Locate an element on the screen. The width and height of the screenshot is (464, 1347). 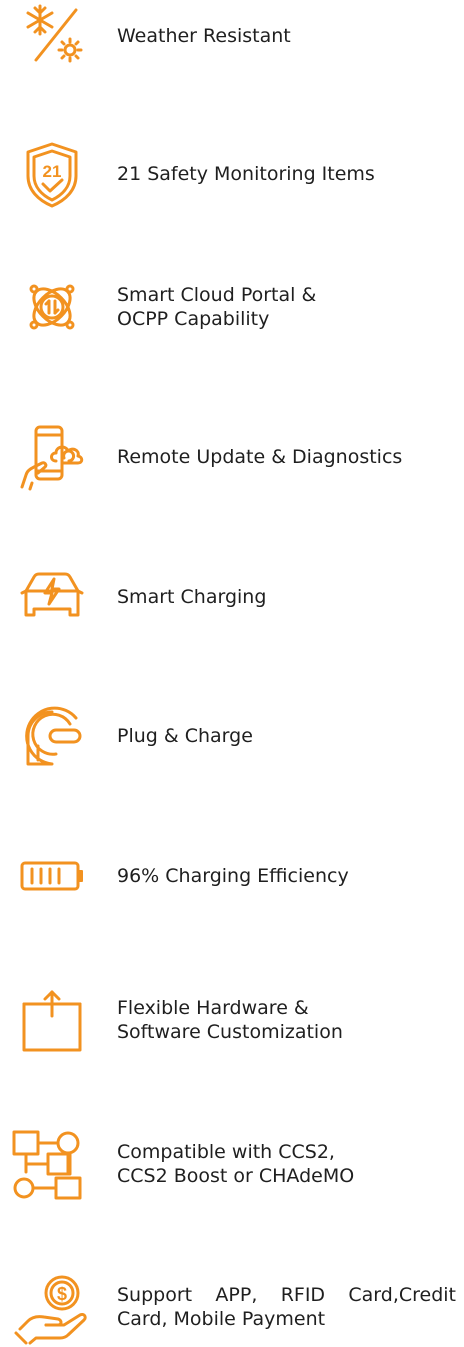
svg-text: 21 is located at coordinates (52, 171).